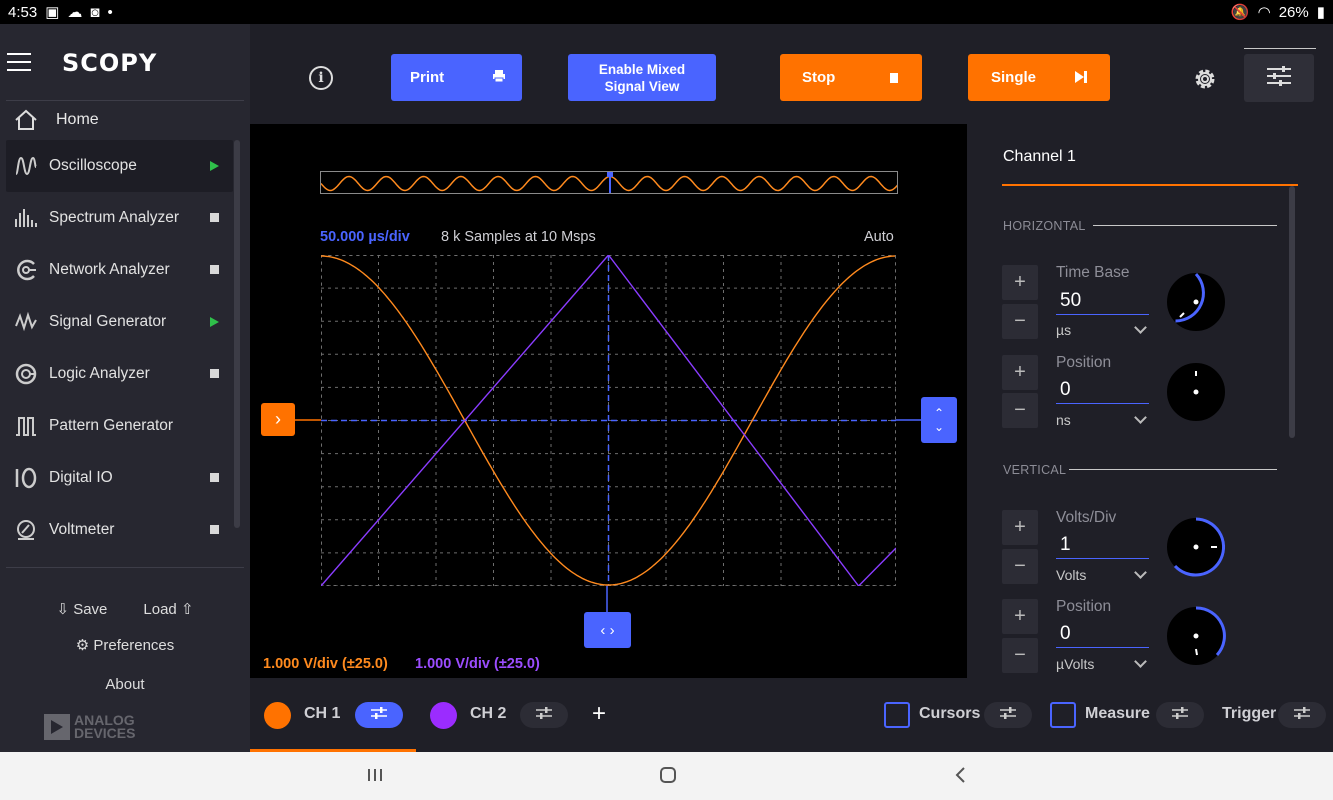 This screenshot has height=800, width=1333. I want to click on preferences-button: ⚙ Preferences, so click(125, 645).